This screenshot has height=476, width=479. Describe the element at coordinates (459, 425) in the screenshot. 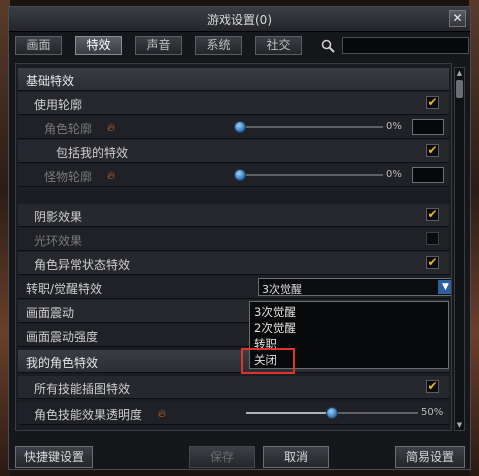

I see `scroll-down-icon: ▼` at that location.